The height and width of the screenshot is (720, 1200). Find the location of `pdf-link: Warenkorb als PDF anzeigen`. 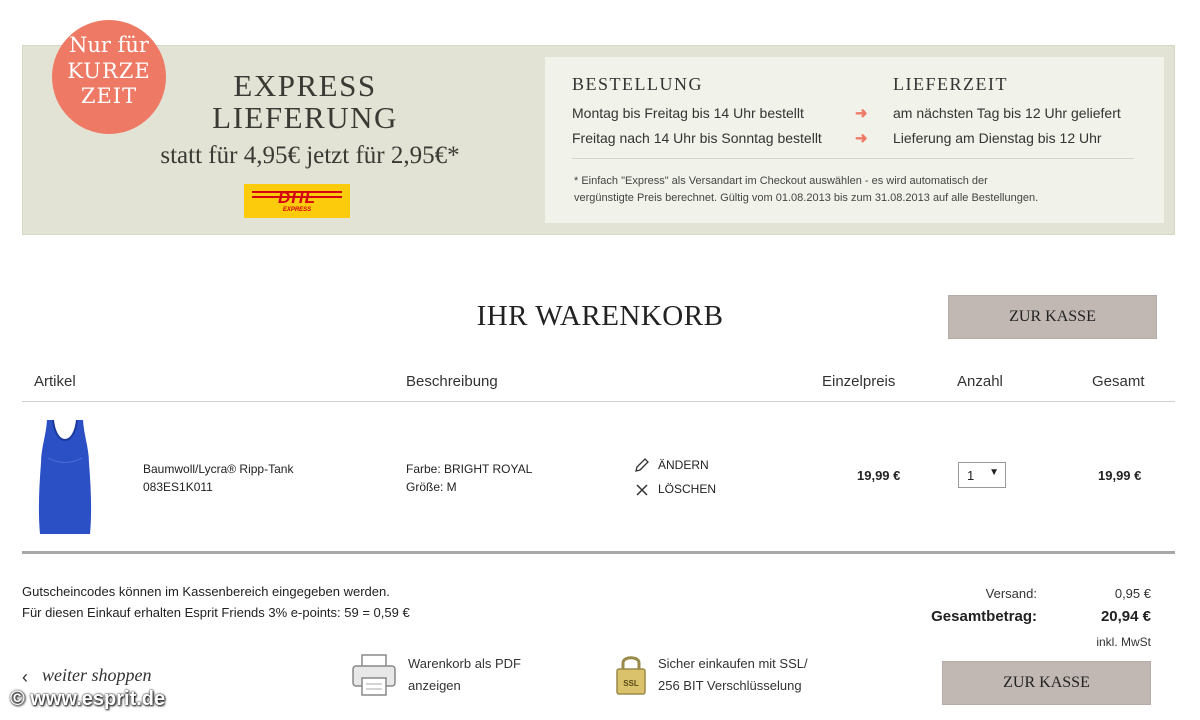

pdf-link: Warenkorb als PDF anzeigen is located at coordinates (464, 675).